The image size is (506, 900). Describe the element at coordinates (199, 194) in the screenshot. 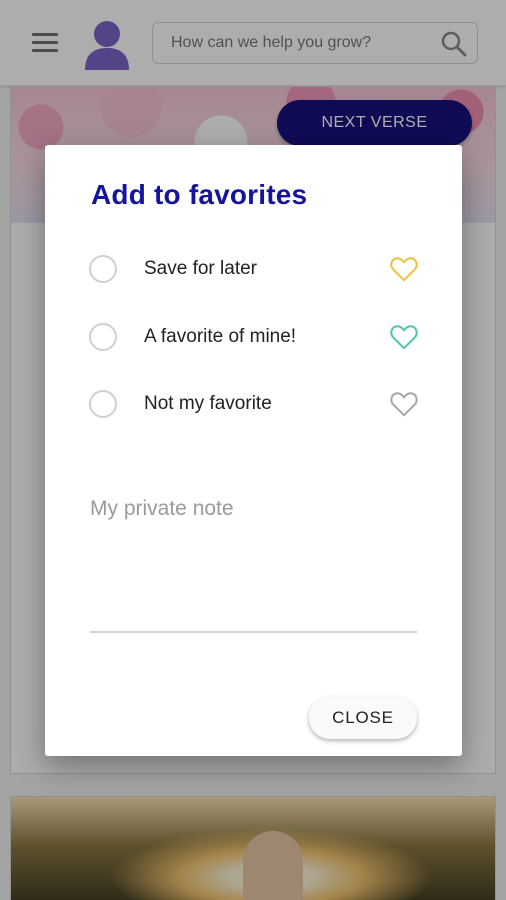

I see `dialog-title: Add to favorites` at that location.